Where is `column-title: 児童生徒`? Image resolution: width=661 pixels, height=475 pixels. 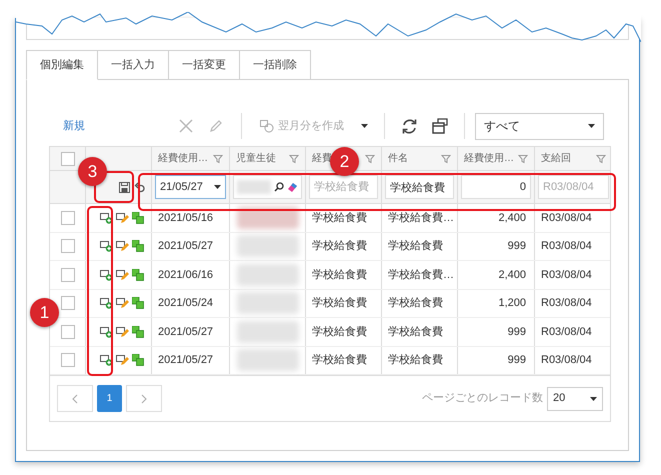 column-title: 児童生徒 is located at coordinates (256, 159).